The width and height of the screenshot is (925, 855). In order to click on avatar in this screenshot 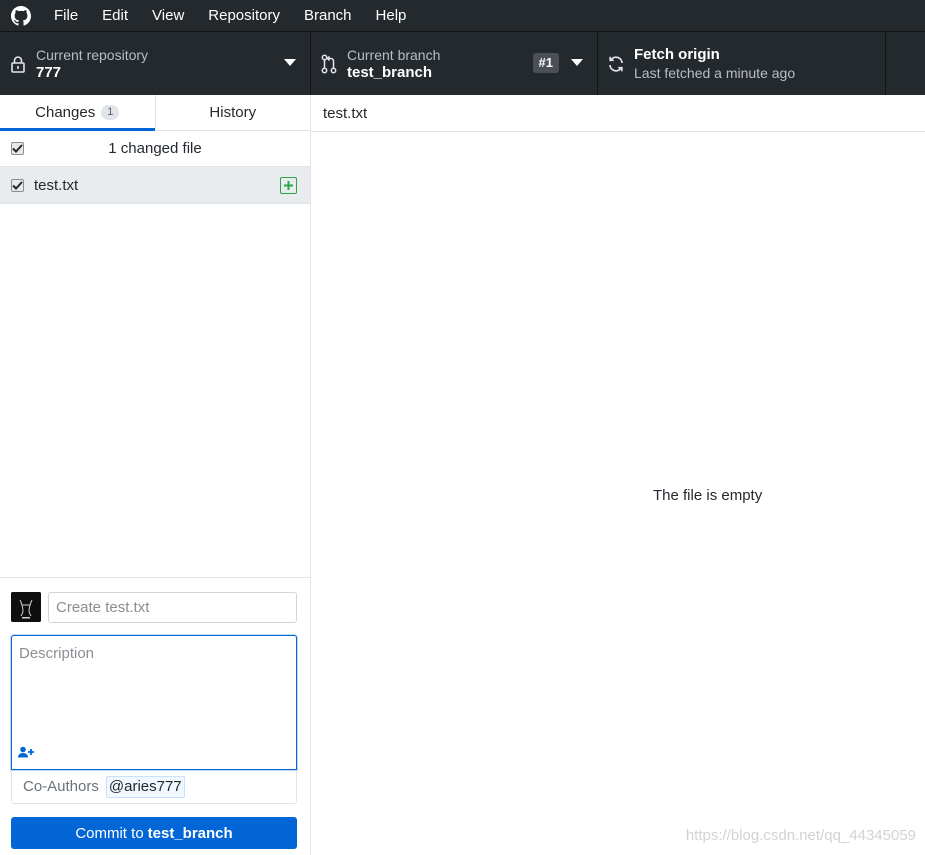, I will do `click(26, 607)`.